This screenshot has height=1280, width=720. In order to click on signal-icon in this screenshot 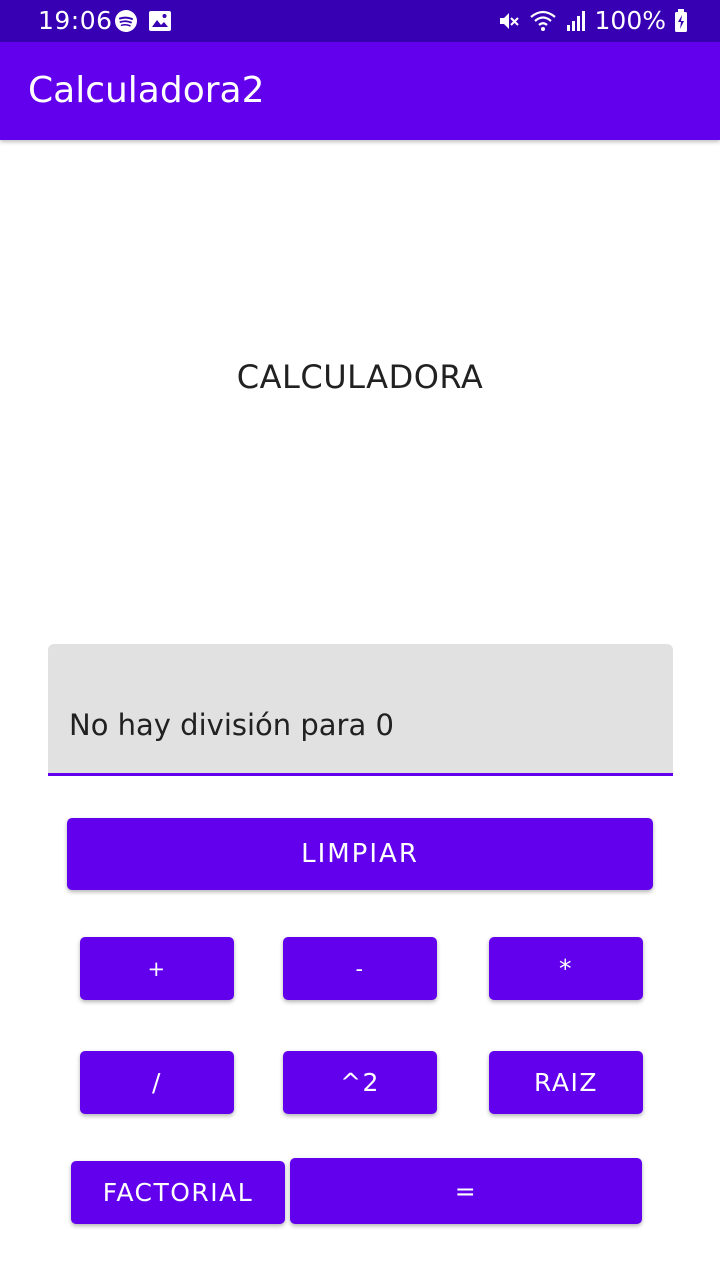, I will do `click(576, 21)`.